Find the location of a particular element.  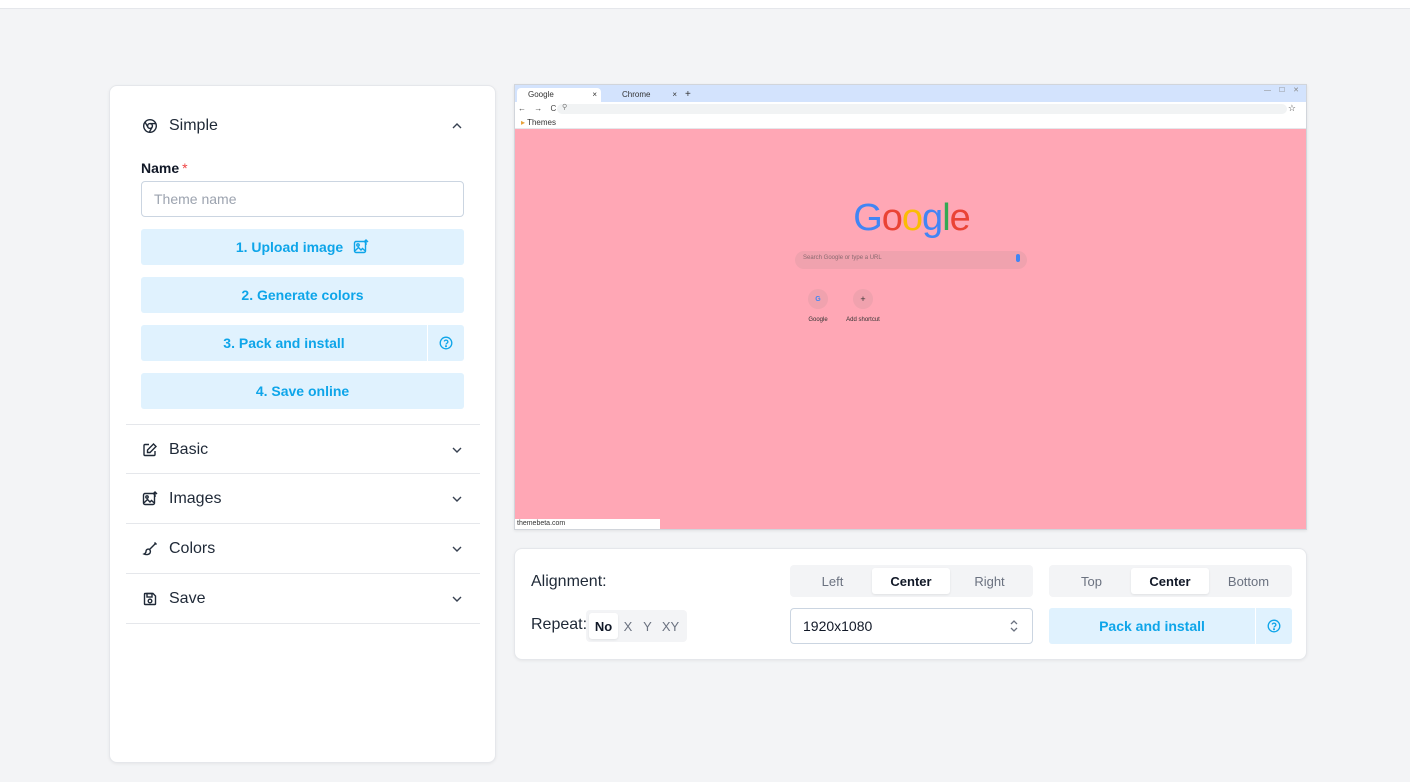

section-images-header: Images is located at coordinates (303, 499).